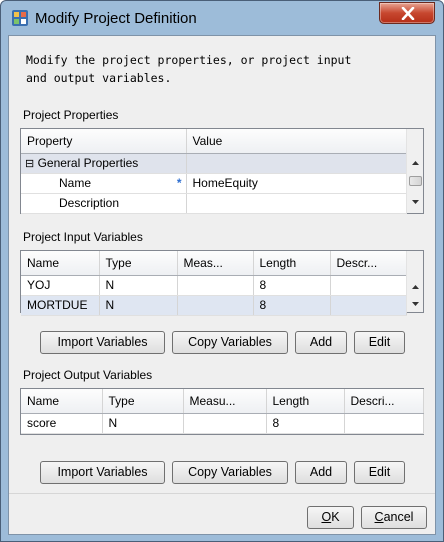  I want to click on app-icon, so click(20, 18).